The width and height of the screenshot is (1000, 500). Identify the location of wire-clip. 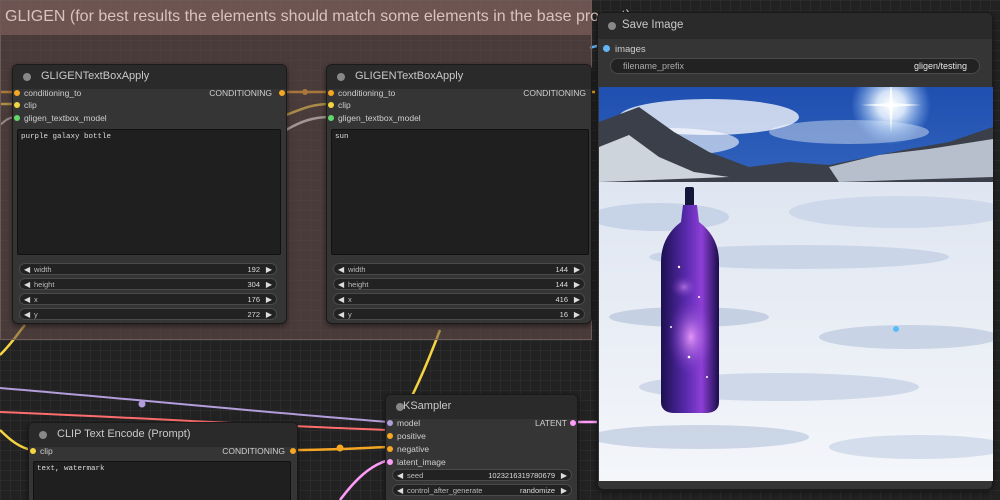
(425, 365).